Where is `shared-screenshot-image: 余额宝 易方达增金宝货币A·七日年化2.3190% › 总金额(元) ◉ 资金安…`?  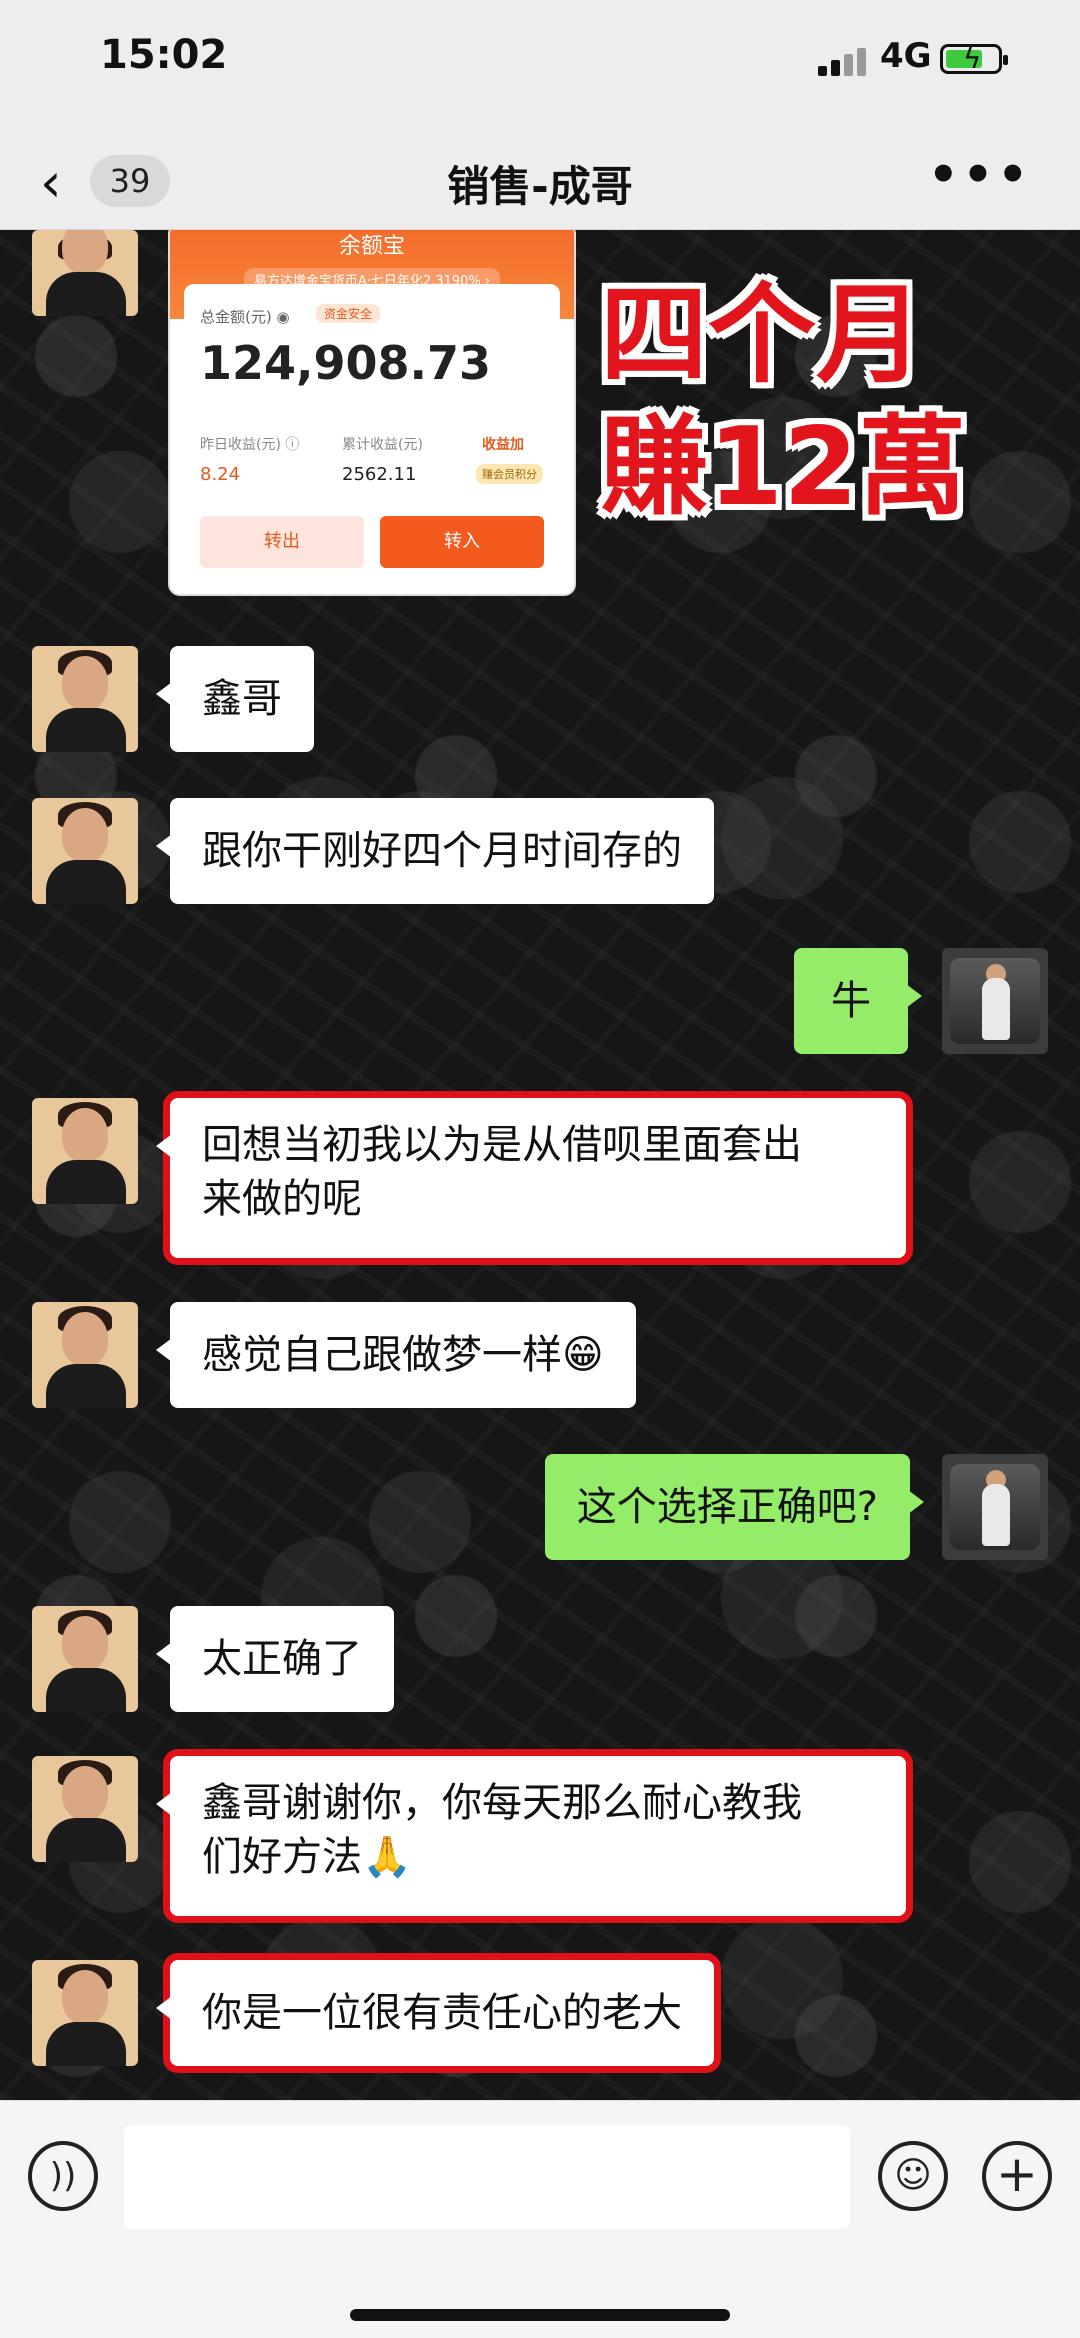 shared-screenshot-image: 余额宝 易方达增金宝货币A·七日年化2.3190% › 总金额(元) ◉ 资金安… is located at coordinates (372, 412).